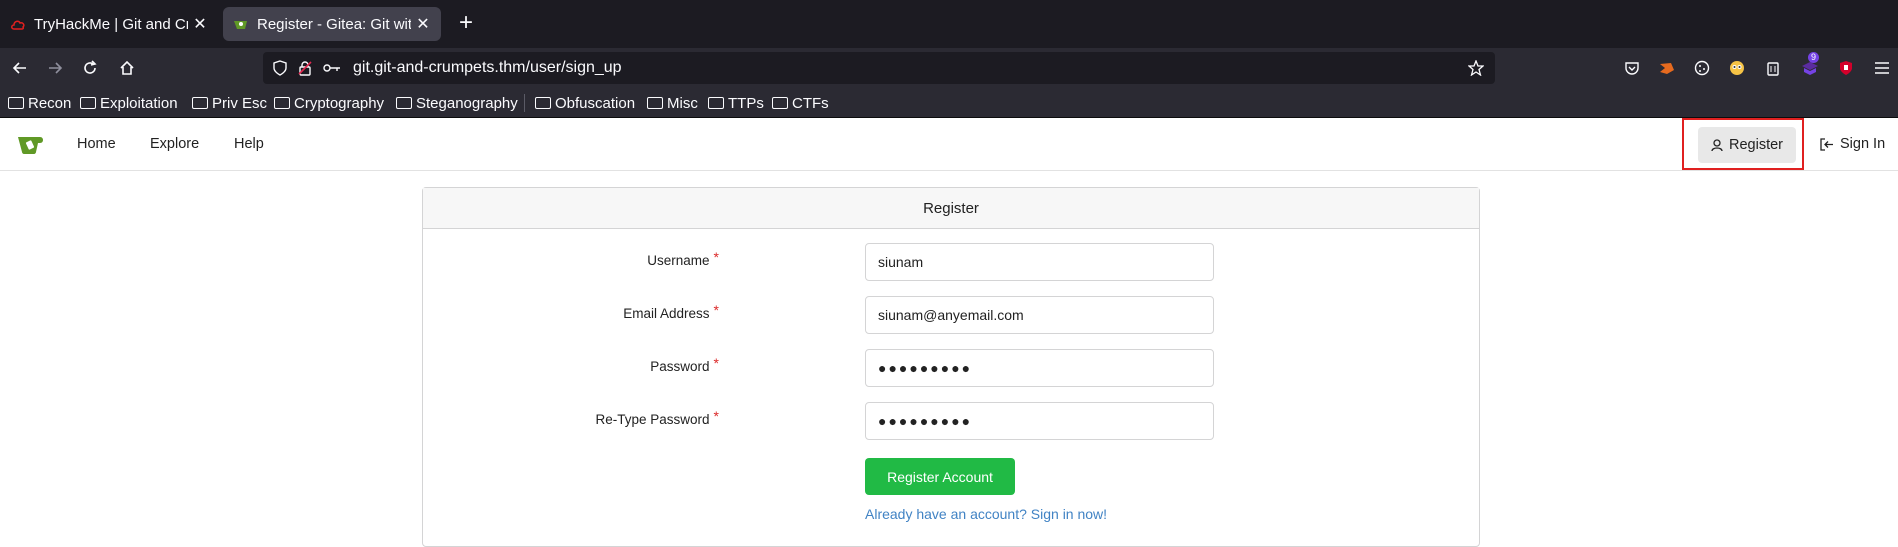 Image resolution: width=1898 pixels, height=547 pixels. Describe the element at coordinates (569, 258) in the screenshot. I see `username-label: Username *` at that location.